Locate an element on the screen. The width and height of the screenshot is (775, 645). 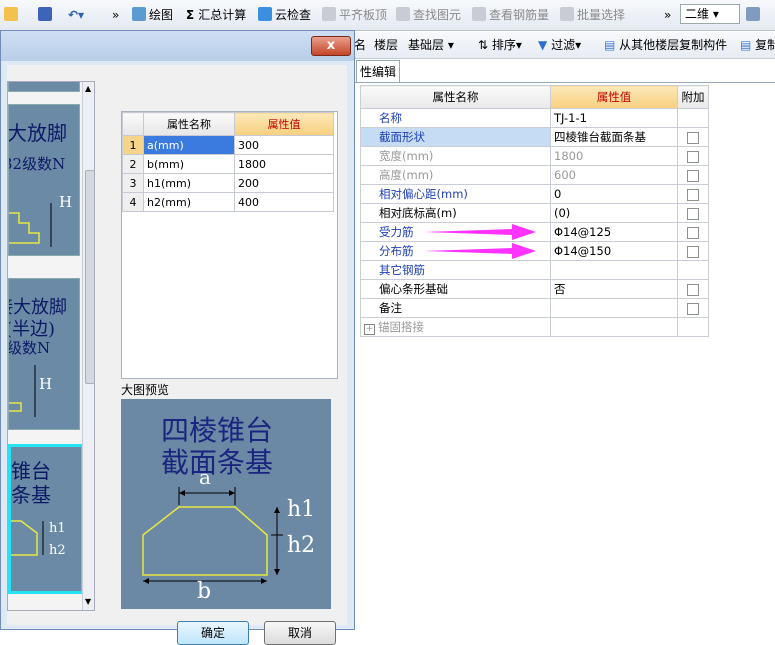
more-right: » is located at coordinates (667, 15).